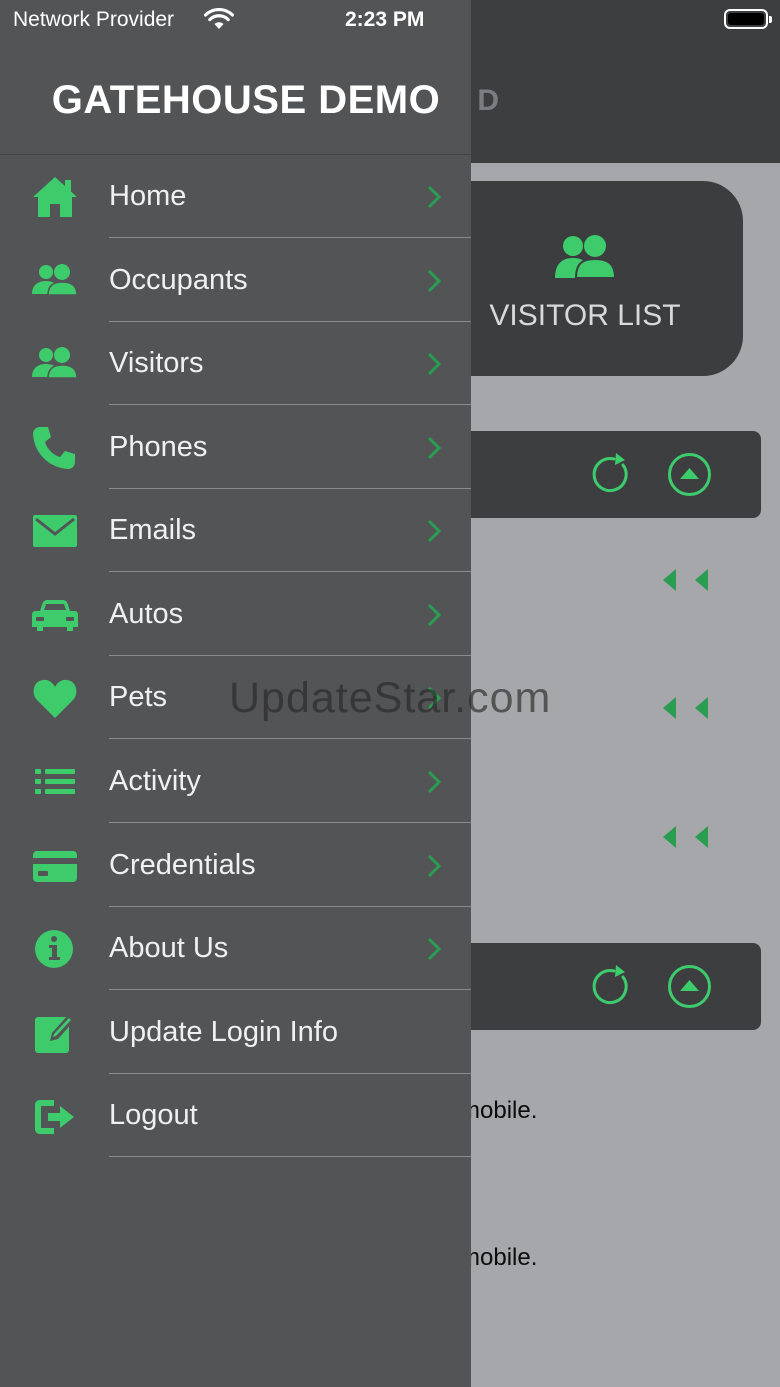 This screenshot has height=1387, width=780. I want to click on menu-item-label: Visitors, so click(156, 363).